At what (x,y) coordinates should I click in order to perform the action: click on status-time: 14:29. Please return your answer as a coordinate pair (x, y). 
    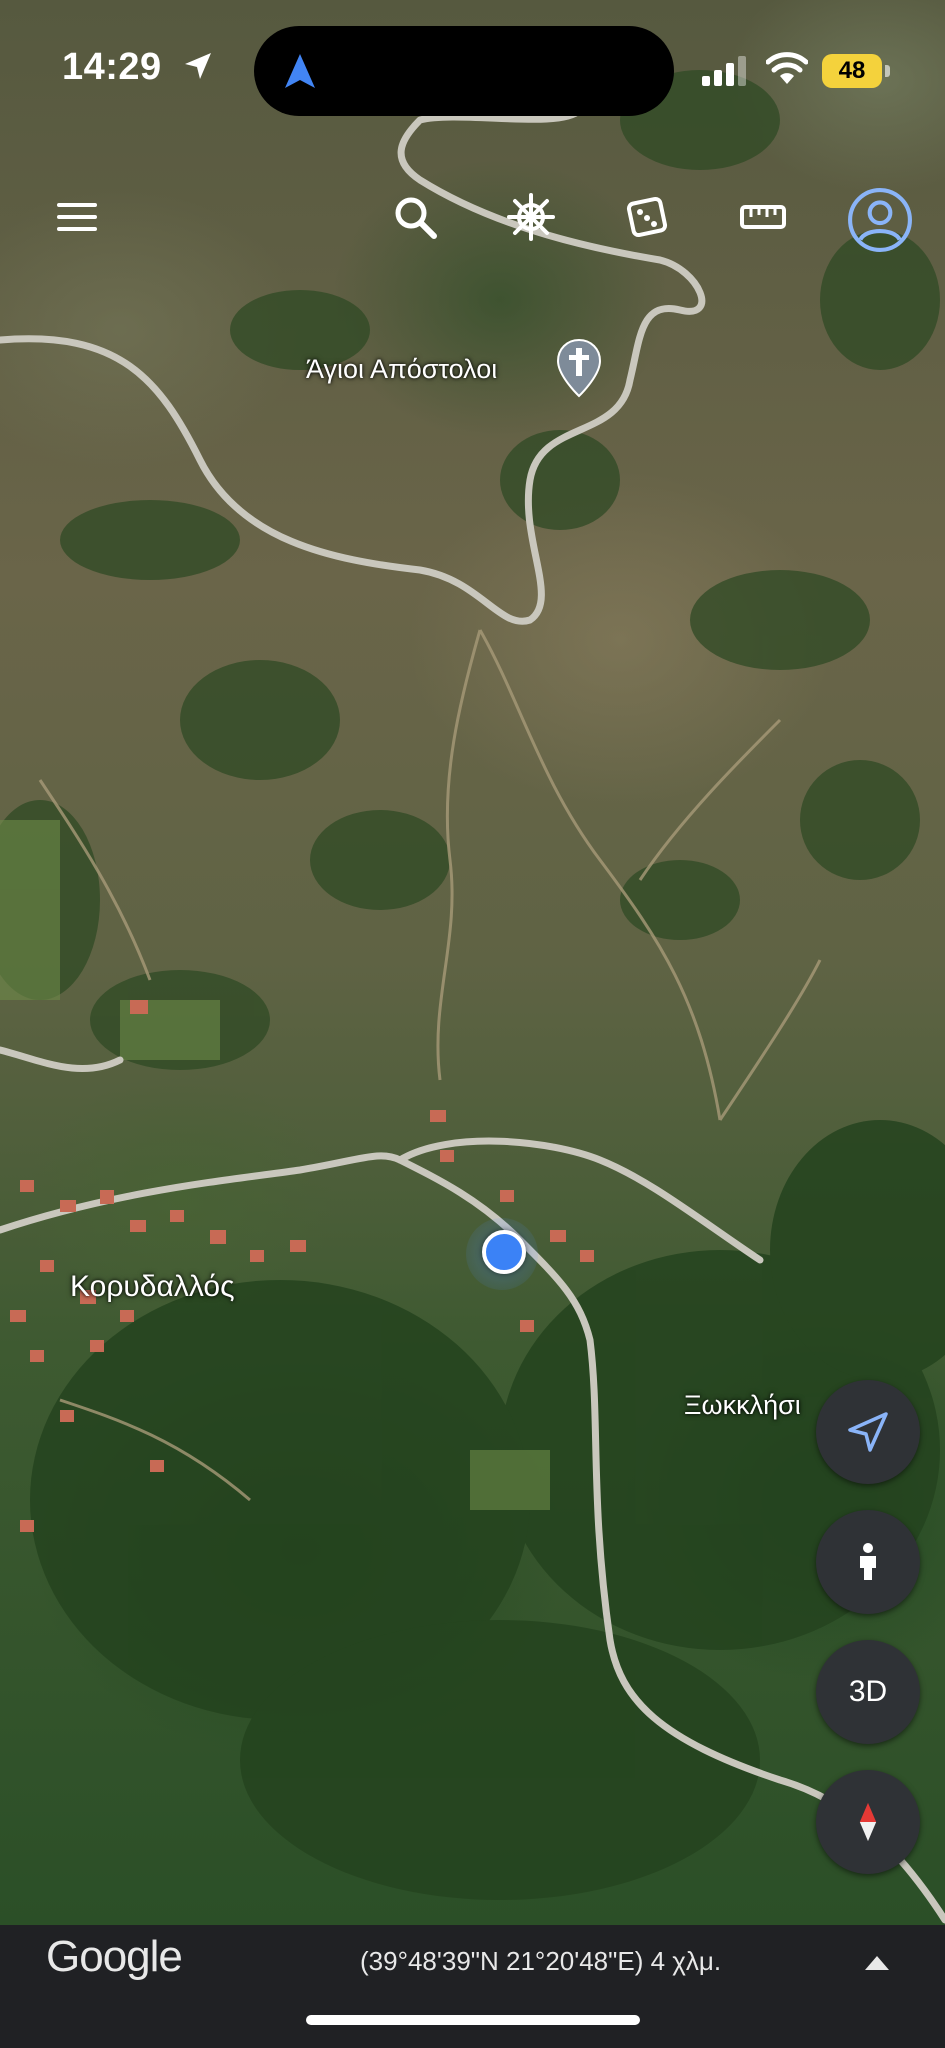
    Looking at the image, I should click on (112, 67).